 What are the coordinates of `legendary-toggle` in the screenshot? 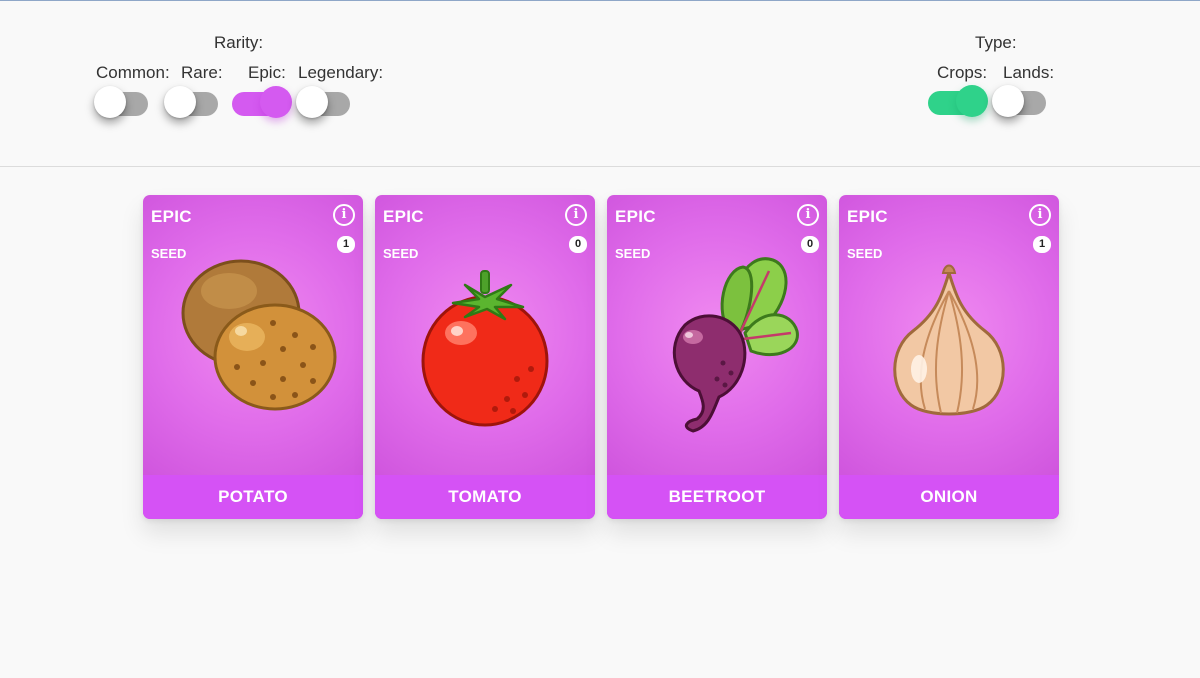 It's located at (324, 100).